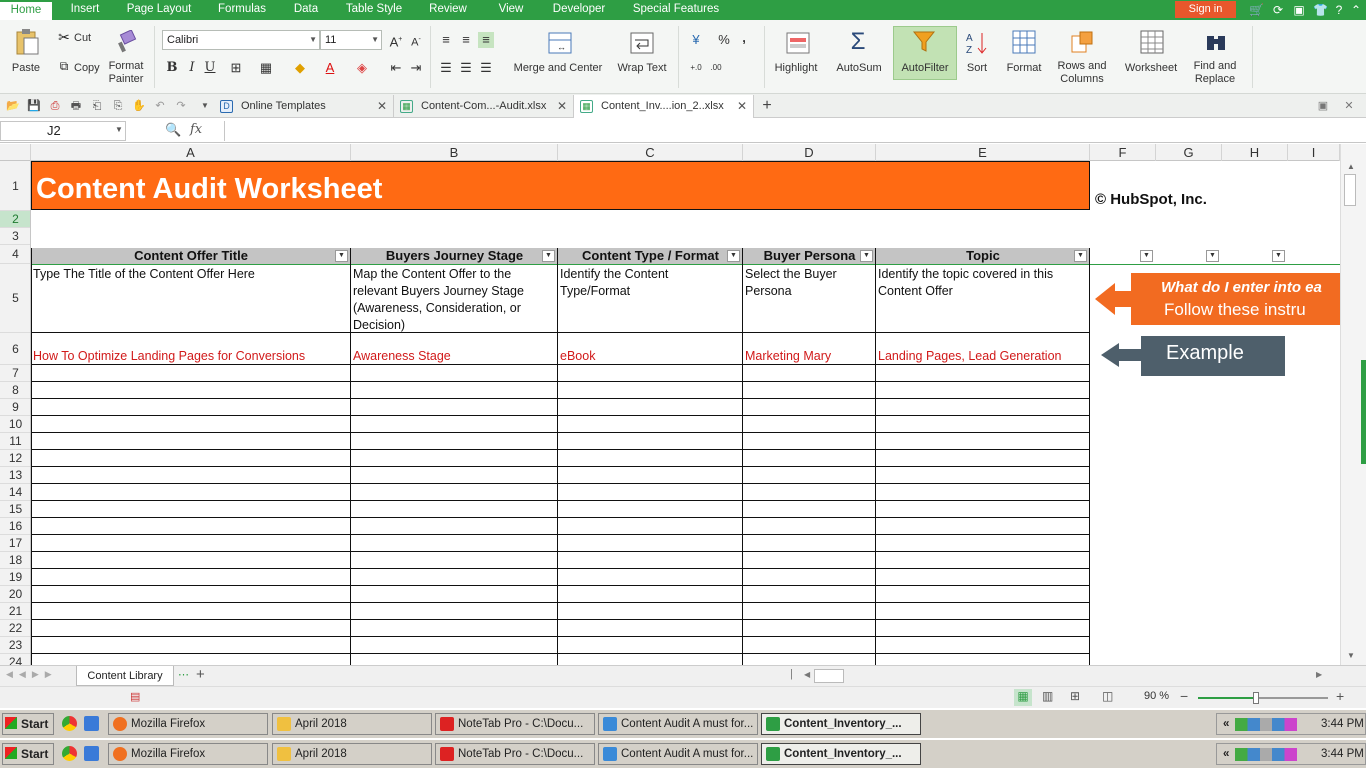 The width and height of the screenshot is (1366, 768). I want to click on italic-icon: I, so click(192, 68).